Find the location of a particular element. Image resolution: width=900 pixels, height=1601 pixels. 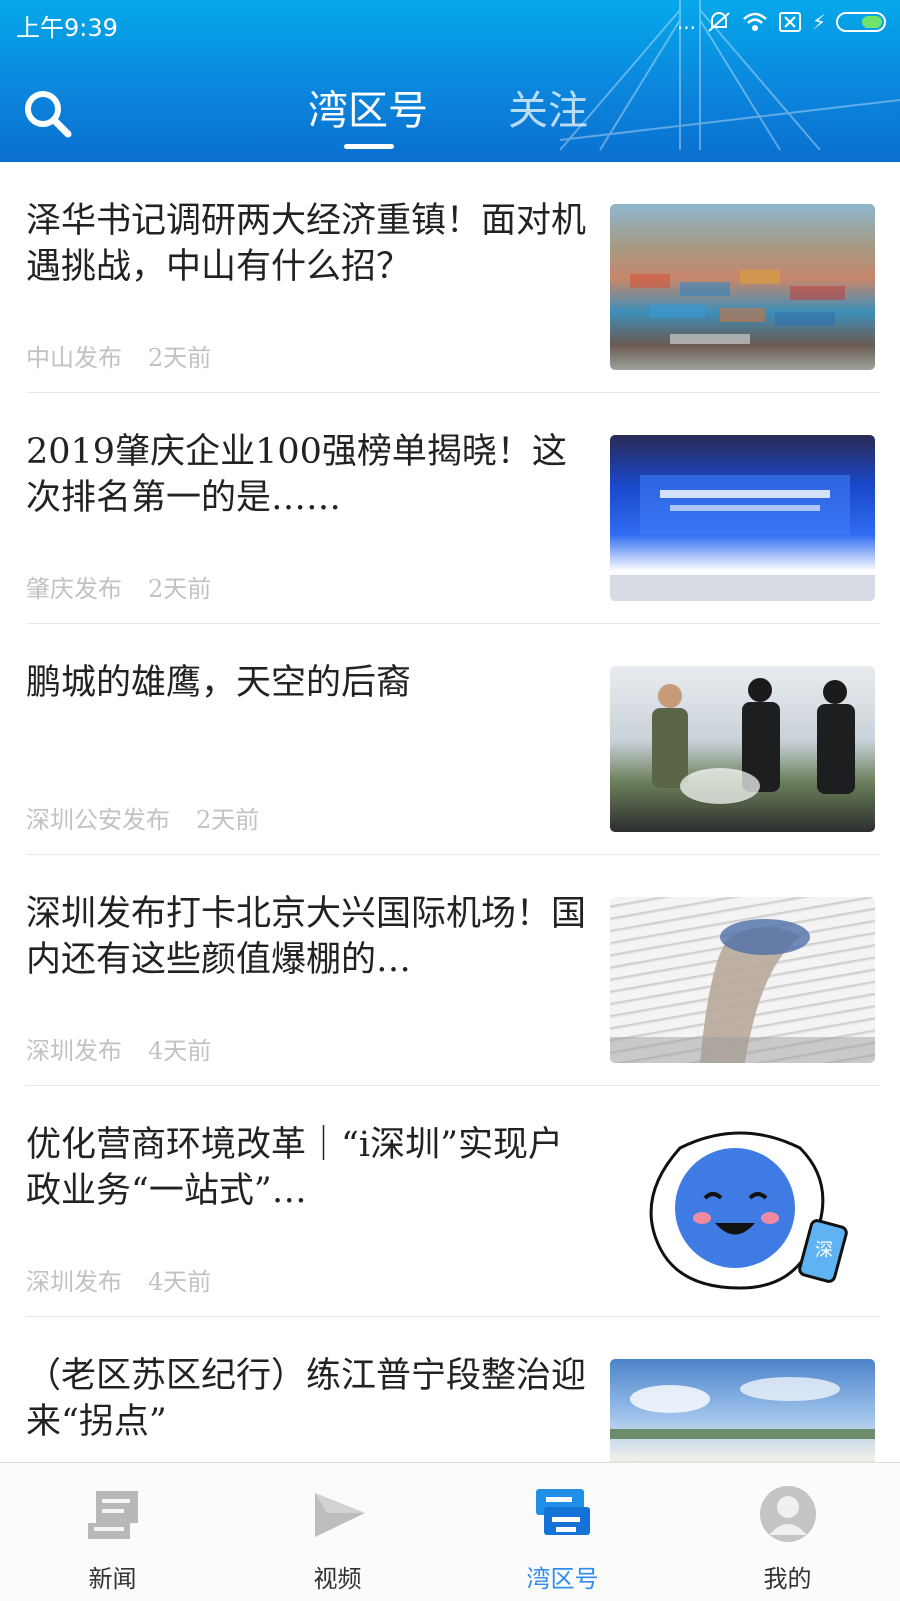

tab-video: 视频 is located at coordinates (337, 1532).